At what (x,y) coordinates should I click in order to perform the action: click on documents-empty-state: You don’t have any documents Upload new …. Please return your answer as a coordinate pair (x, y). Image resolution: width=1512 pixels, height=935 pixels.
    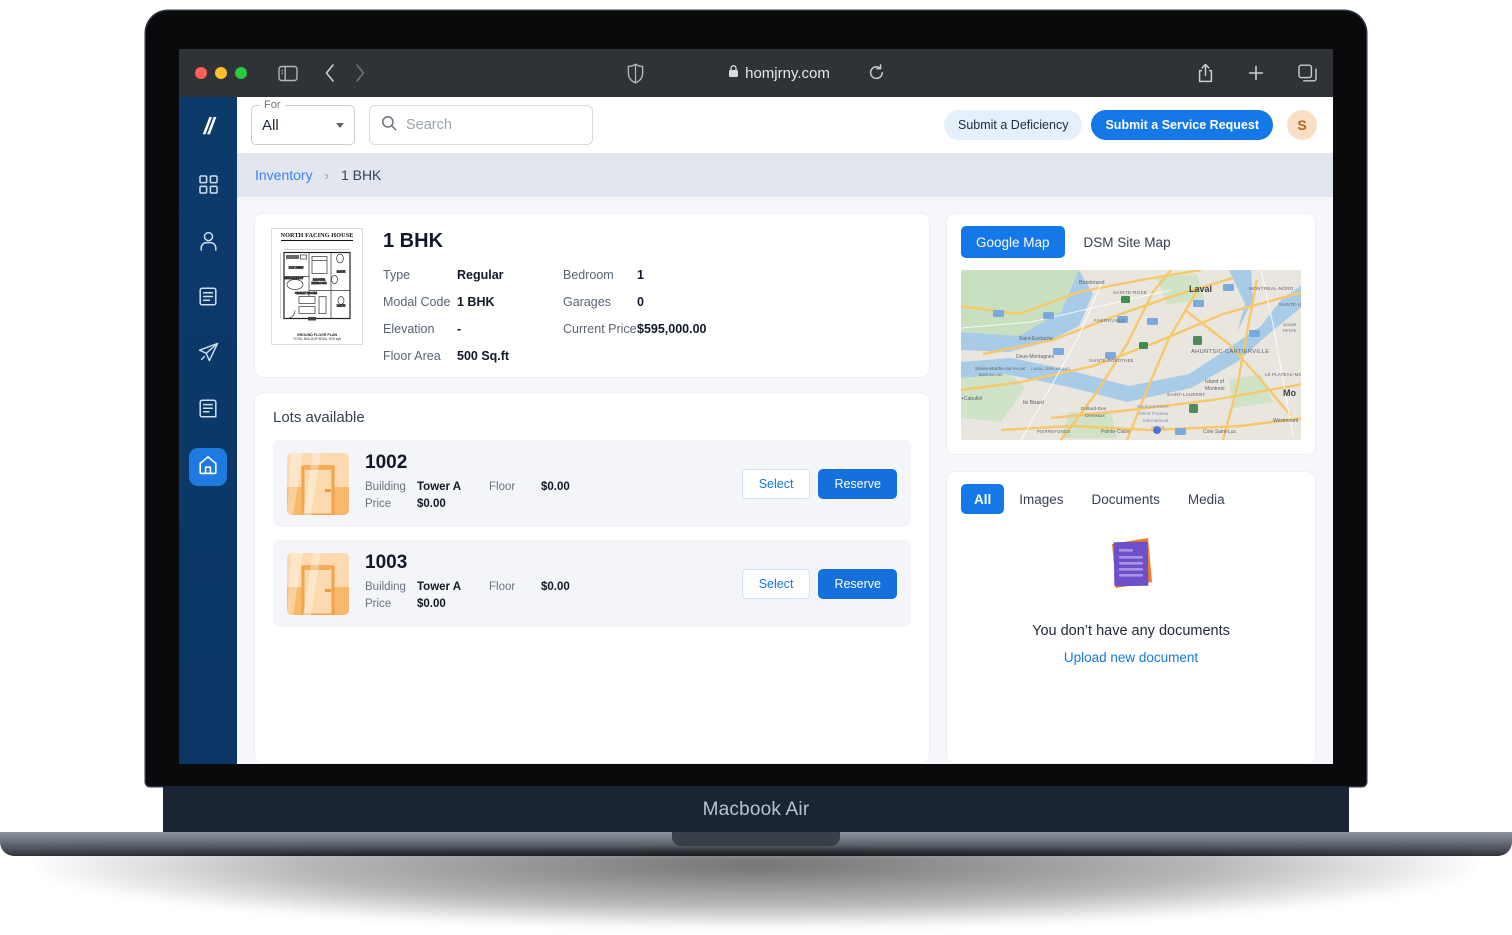
    Looking at the image, I should click on (1131, 637).